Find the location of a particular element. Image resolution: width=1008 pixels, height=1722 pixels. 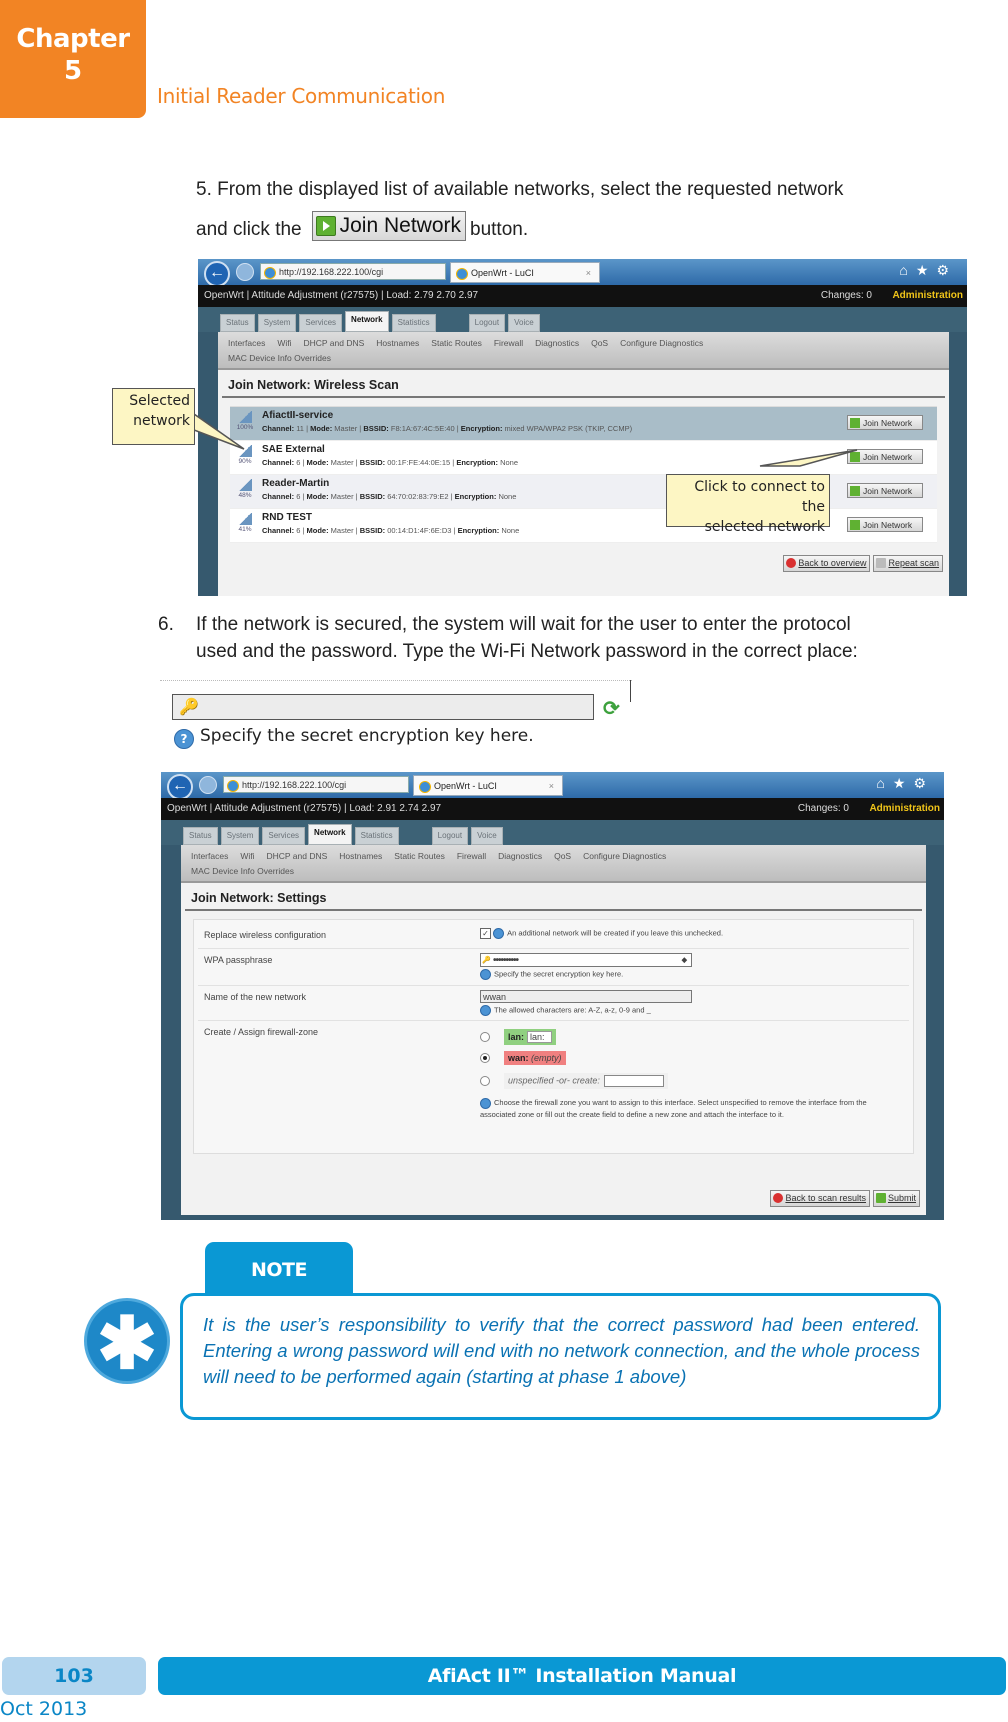

network-name-input: wwan is located at coordinates (586, 996).